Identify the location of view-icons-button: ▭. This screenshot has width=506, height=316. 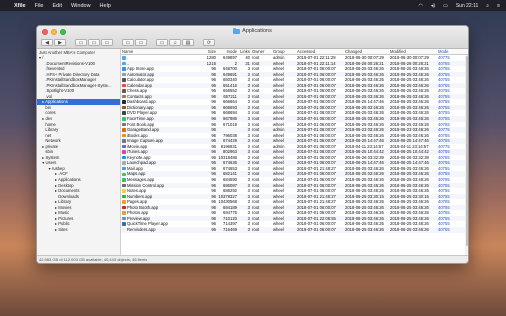
(81, 42).